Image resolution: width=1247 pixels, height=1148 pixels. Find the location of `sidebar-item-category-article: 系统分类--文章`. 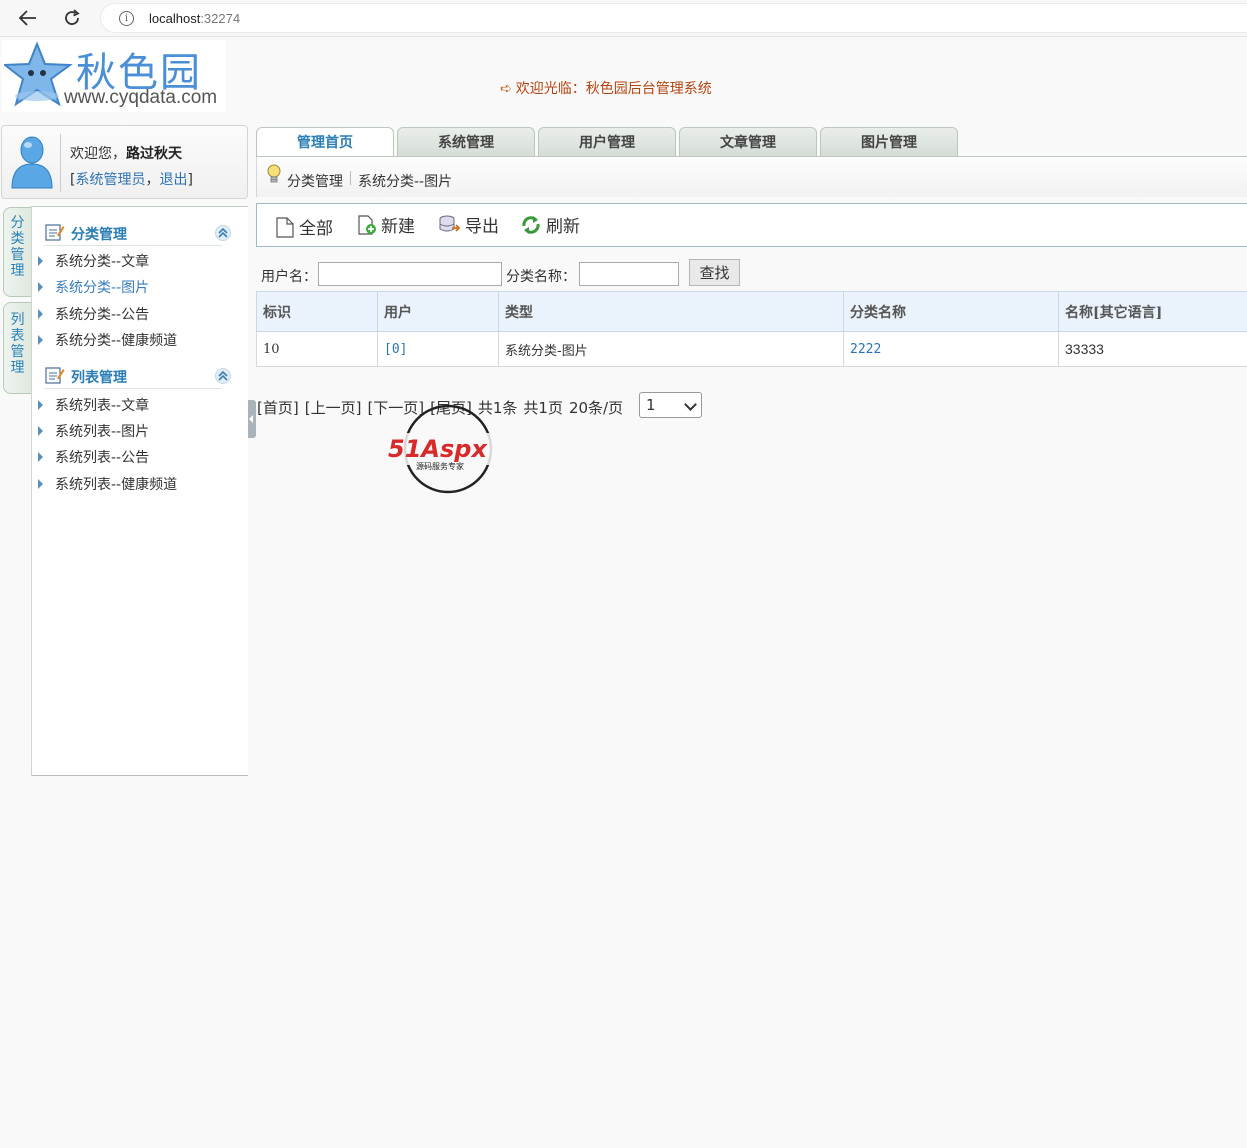

sidebar-item-category-article: 系统分类--文章 is located at coordinates (93, 261).